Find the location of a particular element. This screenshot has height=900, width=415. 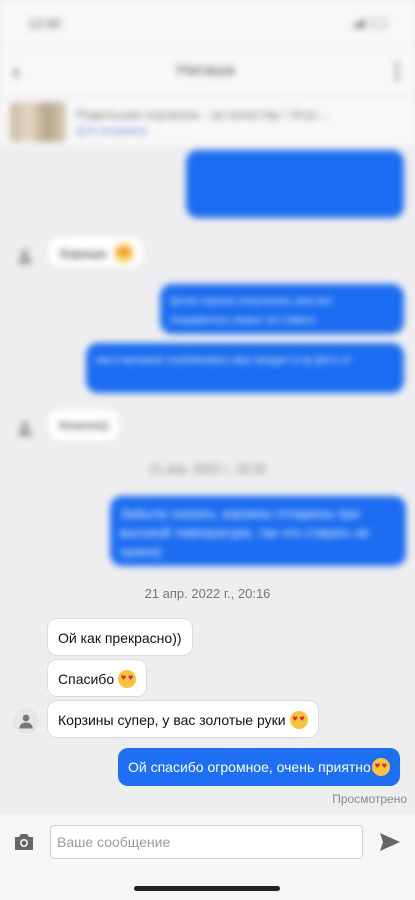

message-input is located at coordinates (206, 842).